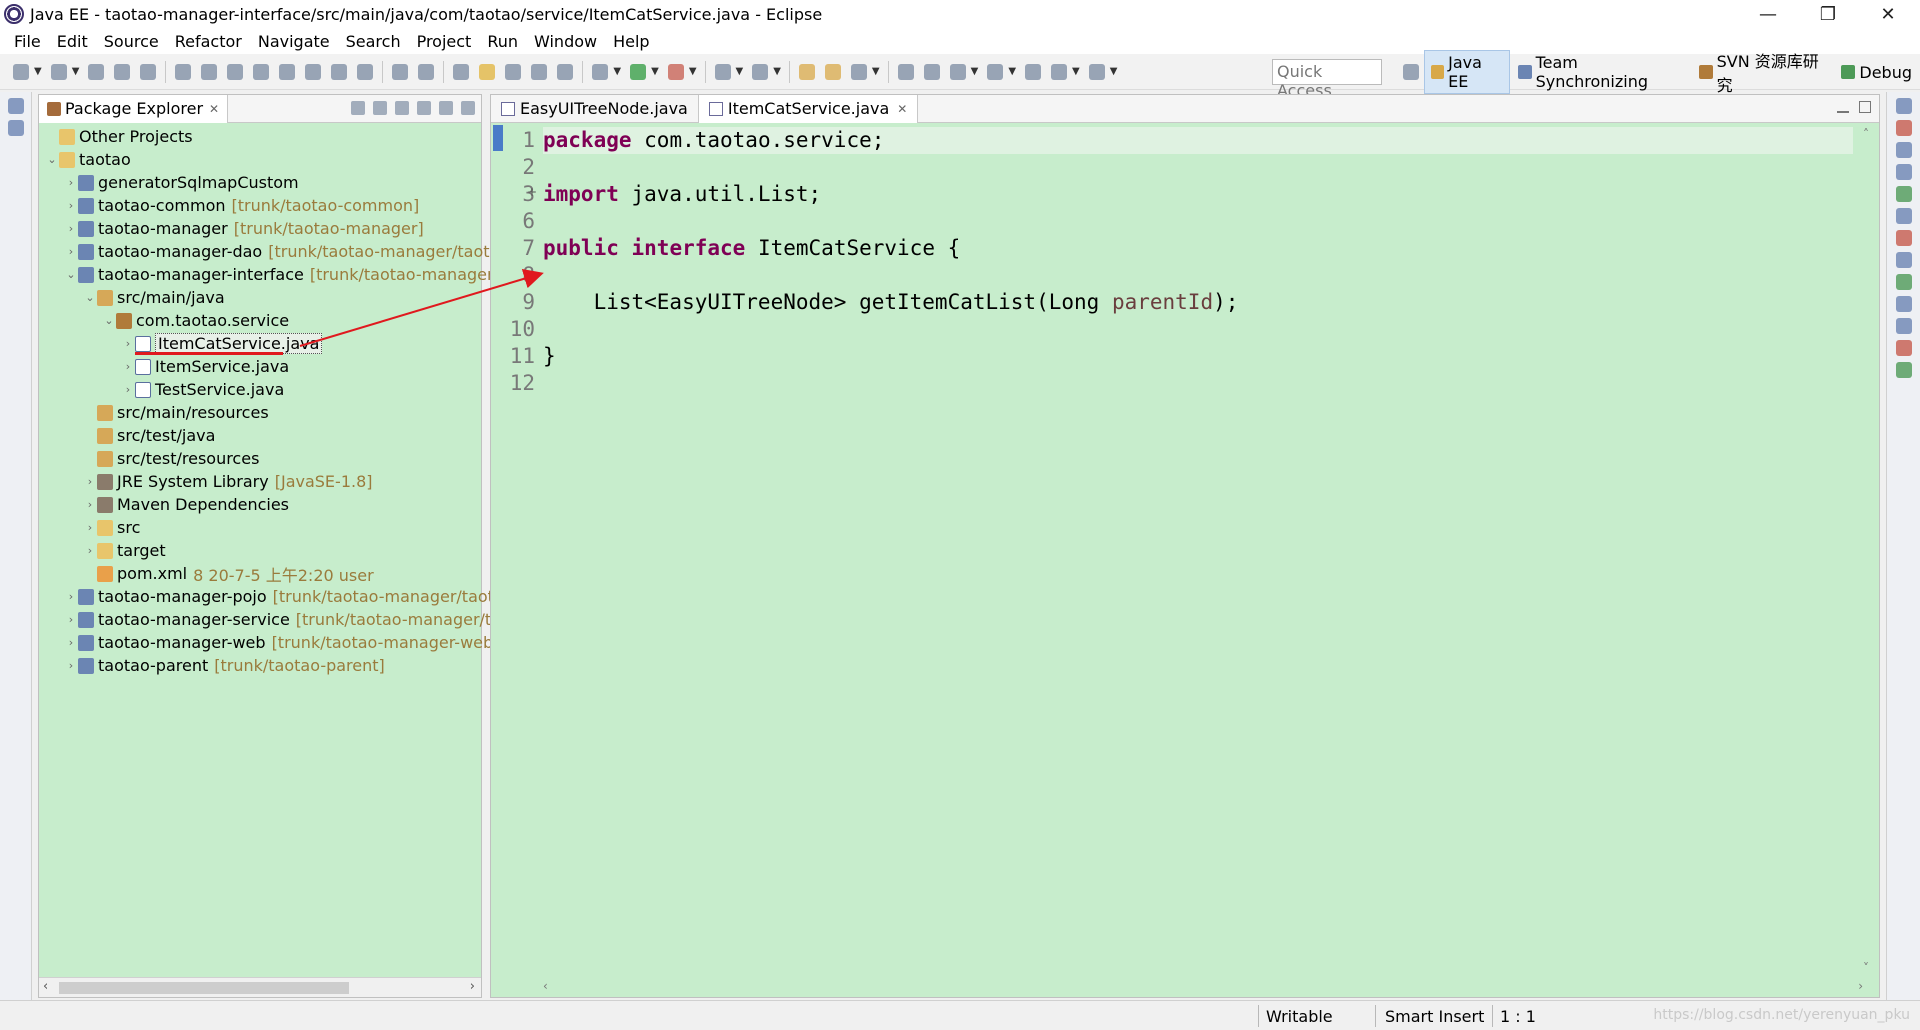  I want to click on toggle-mark-icon, so click(400, 71).